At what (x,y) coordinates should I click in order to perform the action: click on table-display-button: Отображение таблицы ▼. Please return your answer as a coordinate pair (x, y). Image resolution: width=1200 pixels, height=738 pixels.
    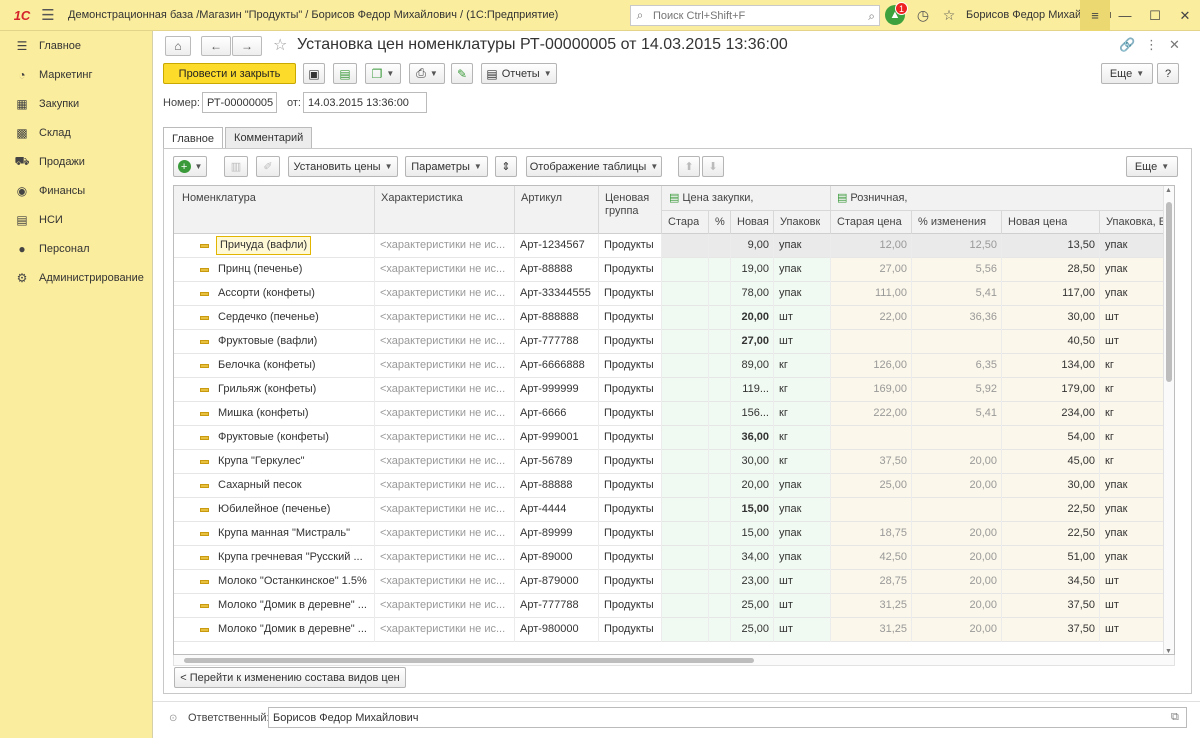
    Looking at the image, I should click on (594, 166).